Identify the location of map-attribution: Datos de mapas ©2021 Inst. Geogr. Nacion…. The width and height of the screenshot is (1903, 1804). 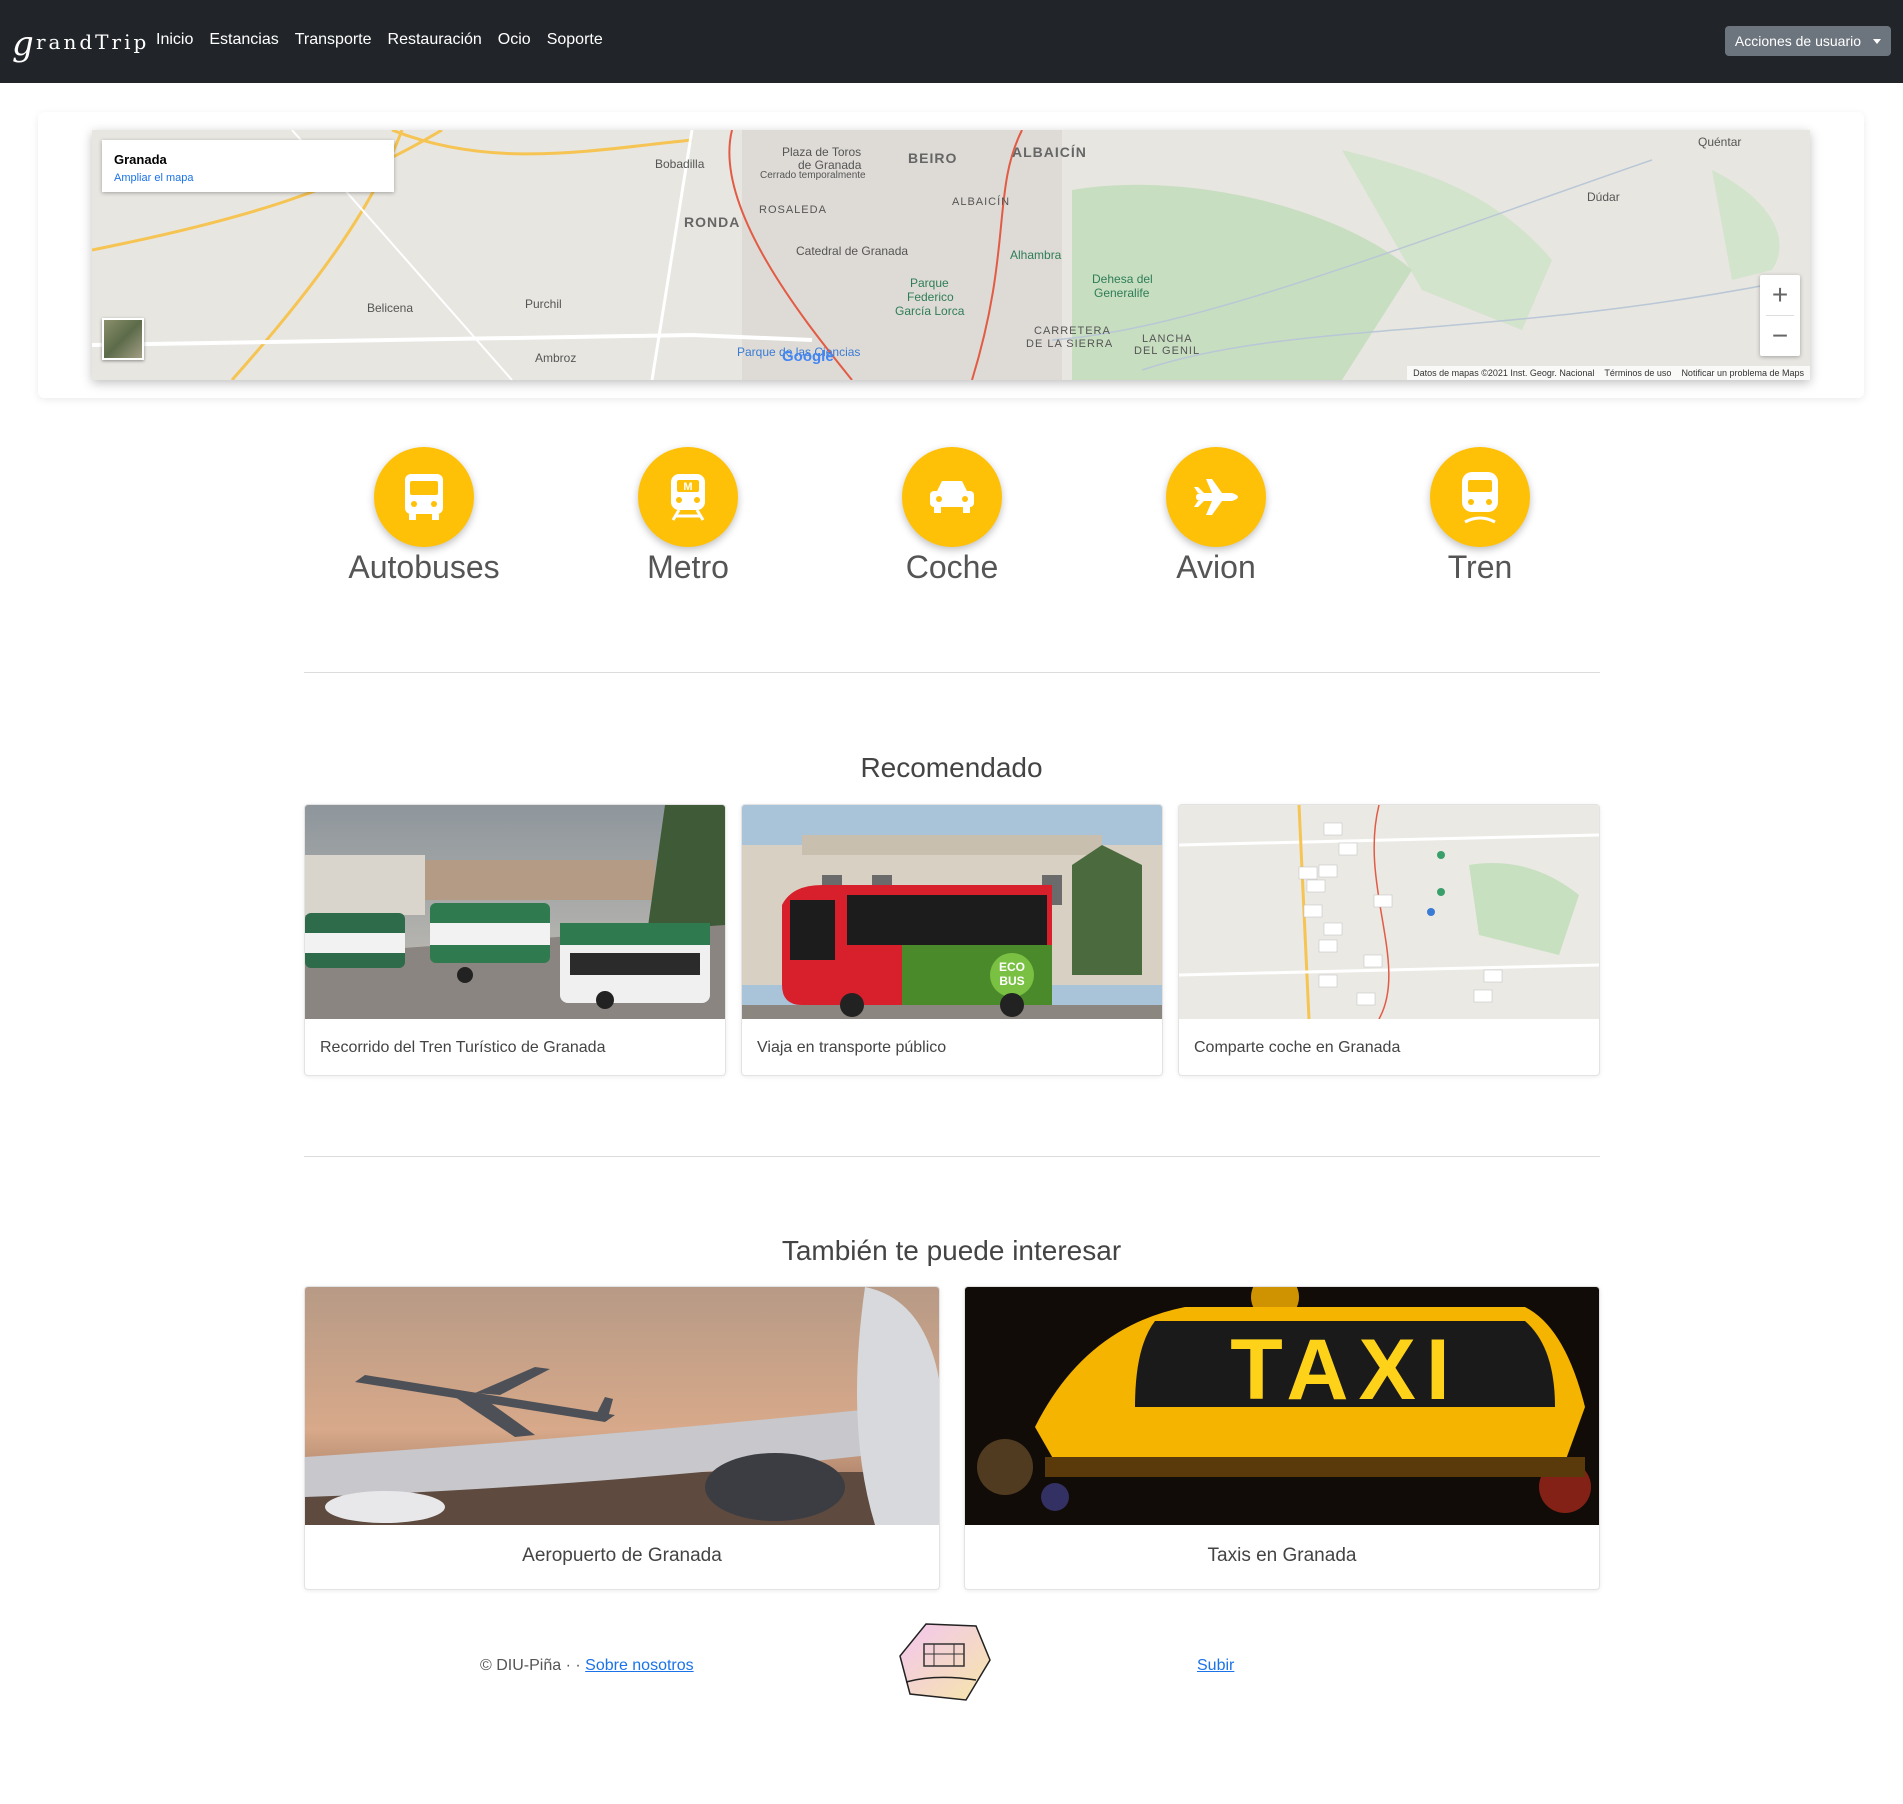
(1608, 373).